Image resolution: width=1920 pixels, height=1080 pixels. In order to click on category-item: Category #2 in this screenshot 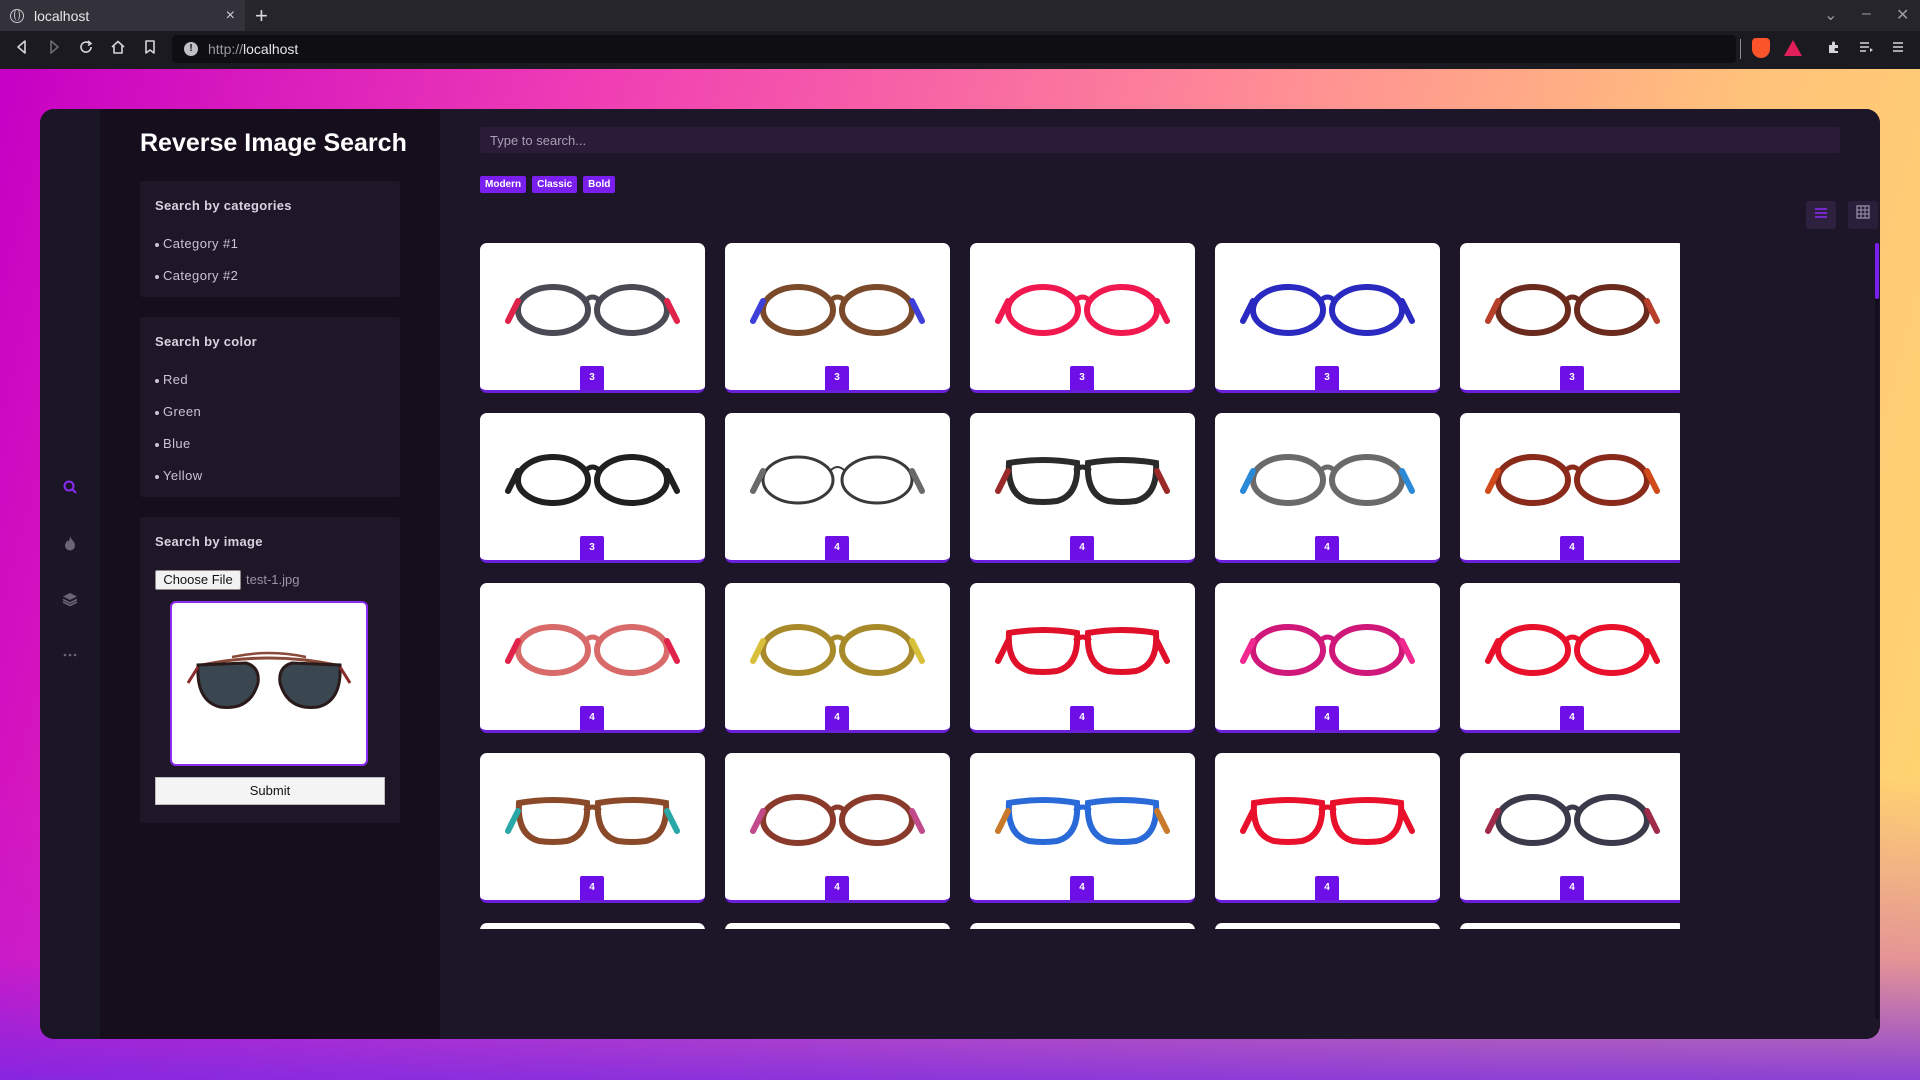, I will do `click(196, 275)`.